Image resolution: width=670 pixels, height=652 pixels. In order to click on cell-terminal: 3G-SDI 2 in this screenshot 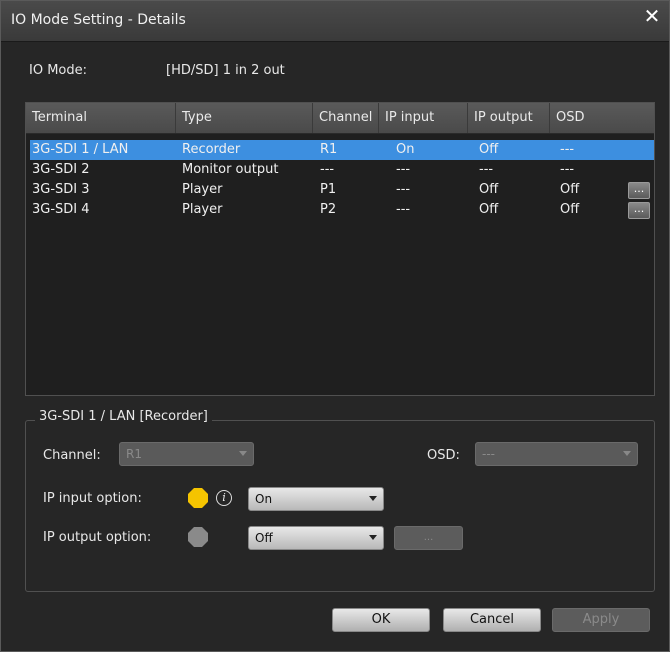, I will do `click(61, 169)`.